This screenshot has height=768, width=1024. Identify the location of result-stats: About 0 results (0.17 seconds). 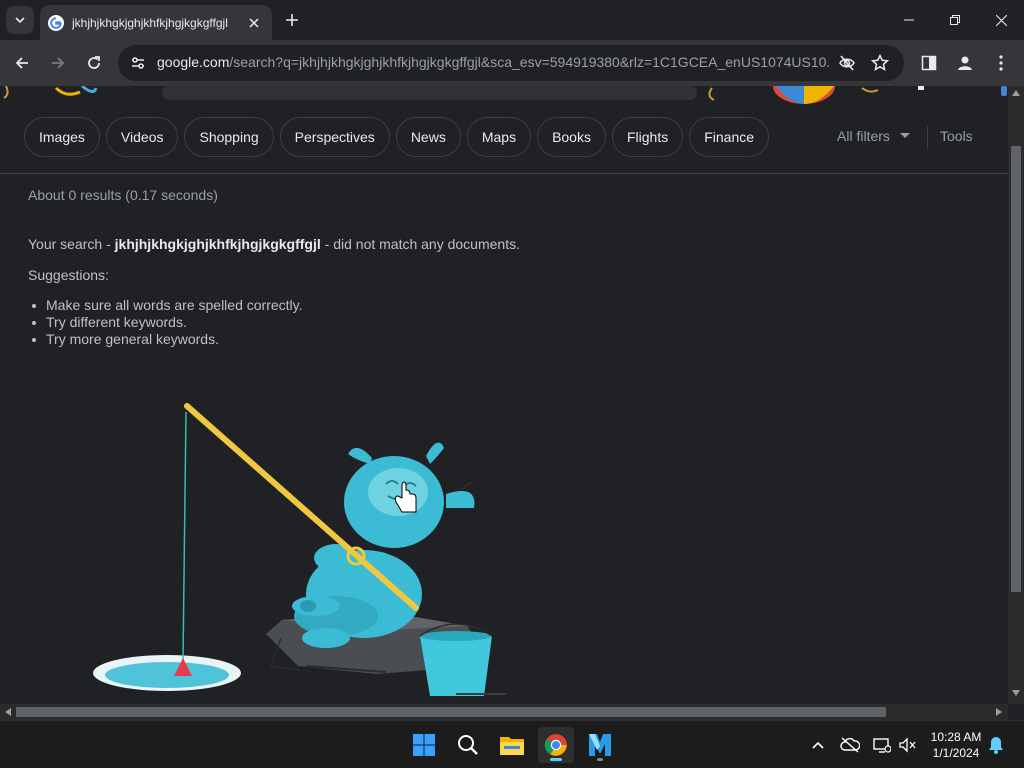
(123, 195).